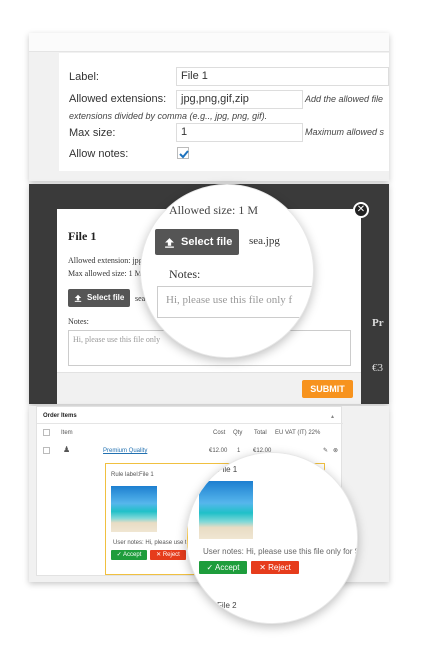 The height and width of the screenshot is (649, 422). I want to click on allow-notes-checkbox, so click(183, 153).